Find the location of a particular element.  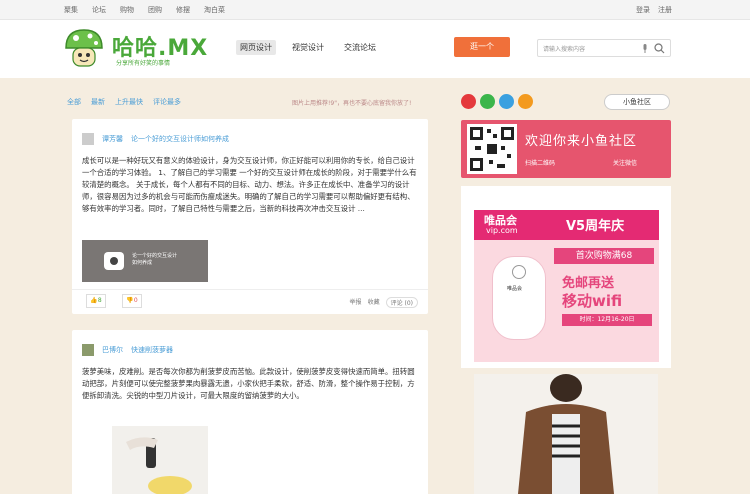

pineapple-peeler-photo is located at coordinates (160, 460).